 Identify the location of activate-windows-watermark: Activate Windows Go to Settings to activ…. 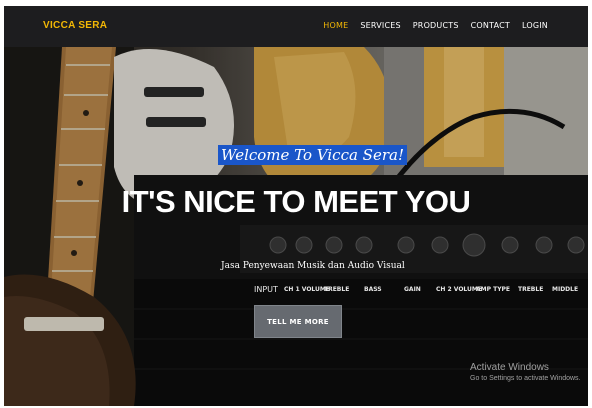
(525, 372).